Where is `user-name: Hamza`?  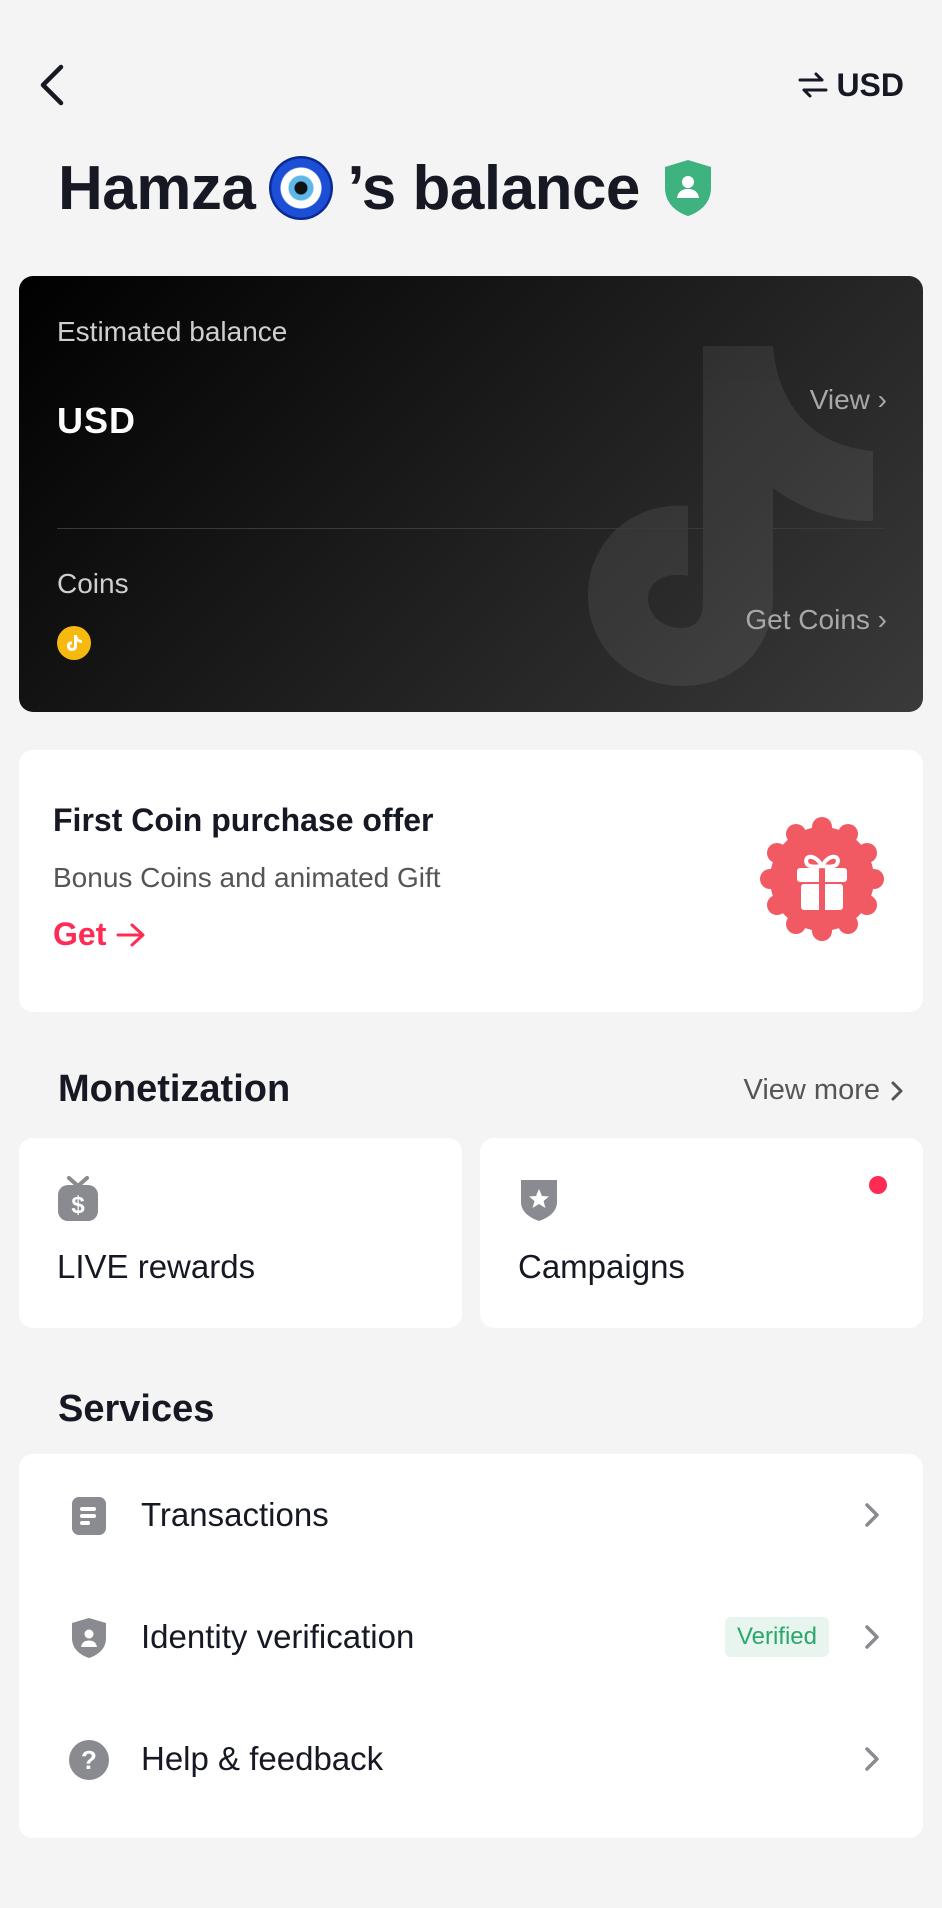
user-name: Hamza is located at coordinates (157, 188).